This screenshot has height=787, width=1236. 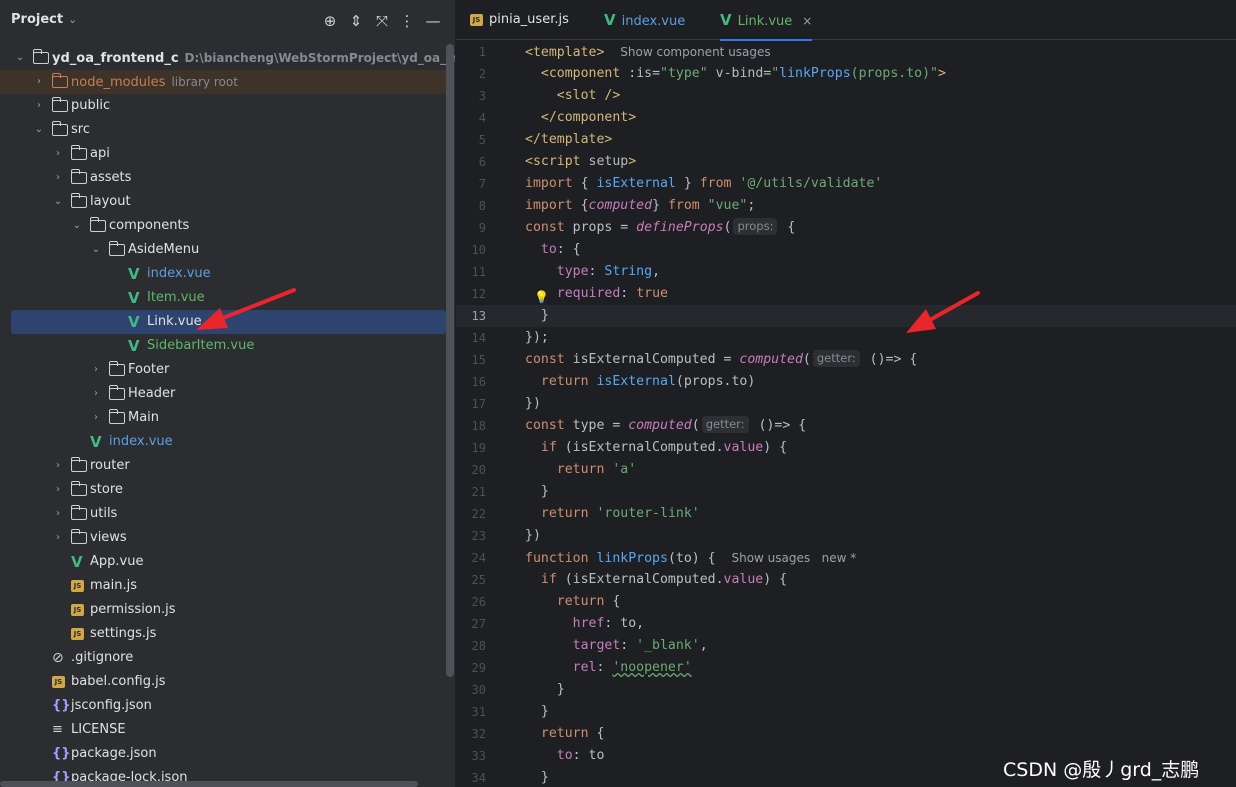 What do you see at coordinates (846, 624) in the screenshot?
I see `code-line: 27 href: to,` at bounding box center [846, 624].